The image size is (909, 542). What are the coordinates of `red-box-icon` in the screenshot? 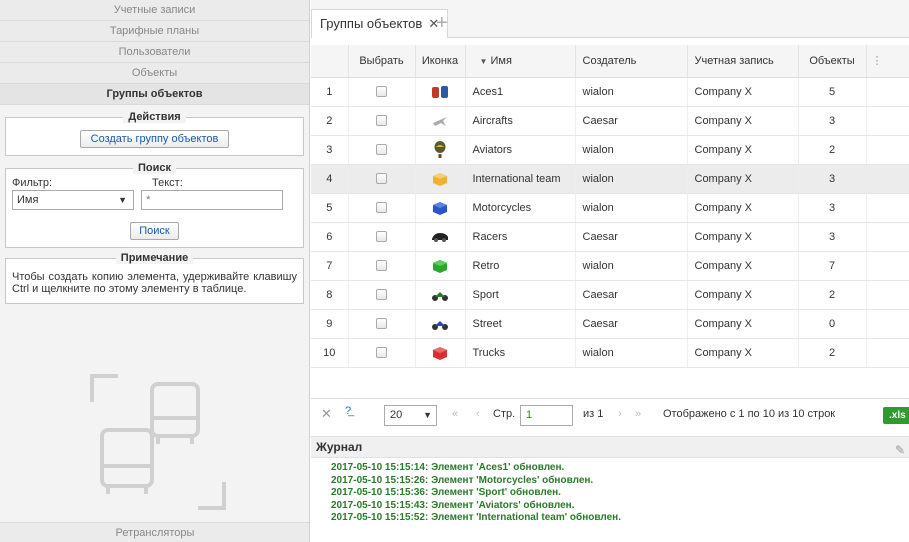 It's located at (440, 353).